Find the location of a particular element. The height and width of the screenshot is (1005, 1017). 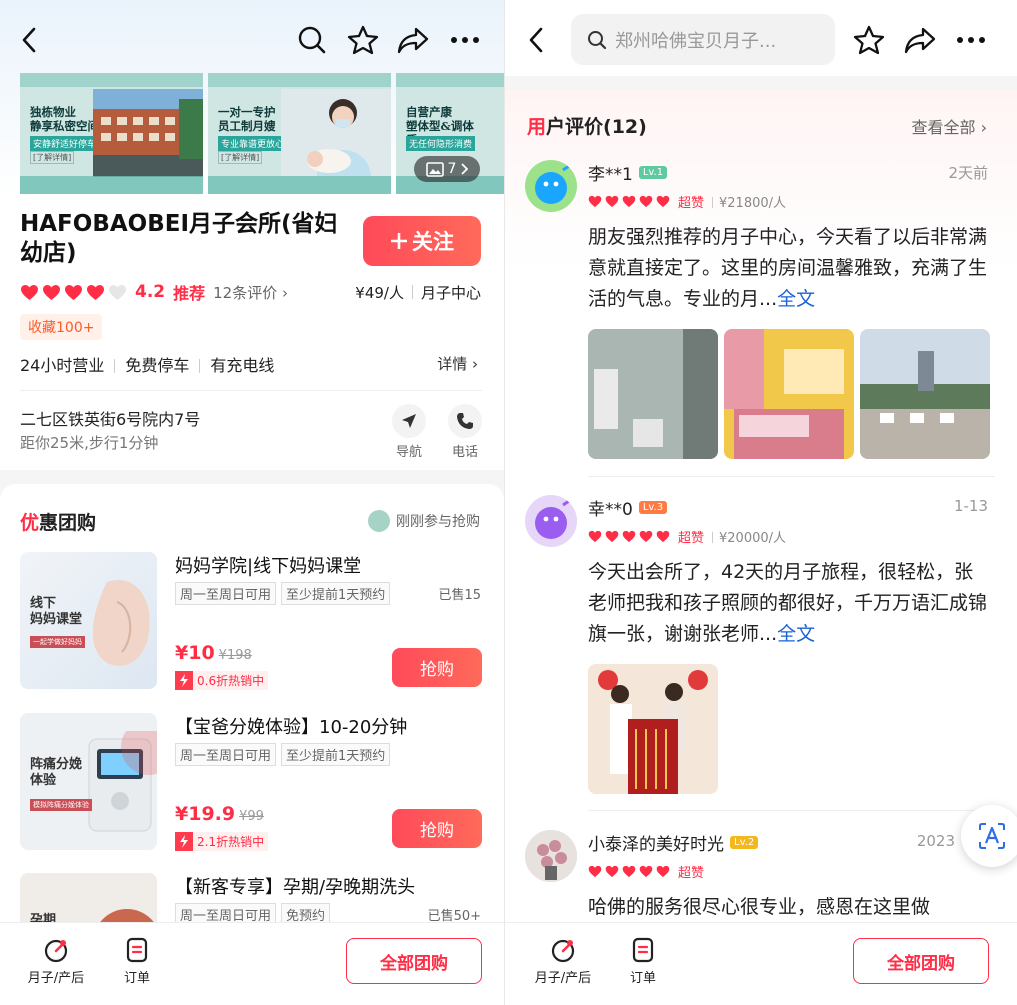

review-username: 小泰泽的美好时光 is located at coordinates (656, 845).